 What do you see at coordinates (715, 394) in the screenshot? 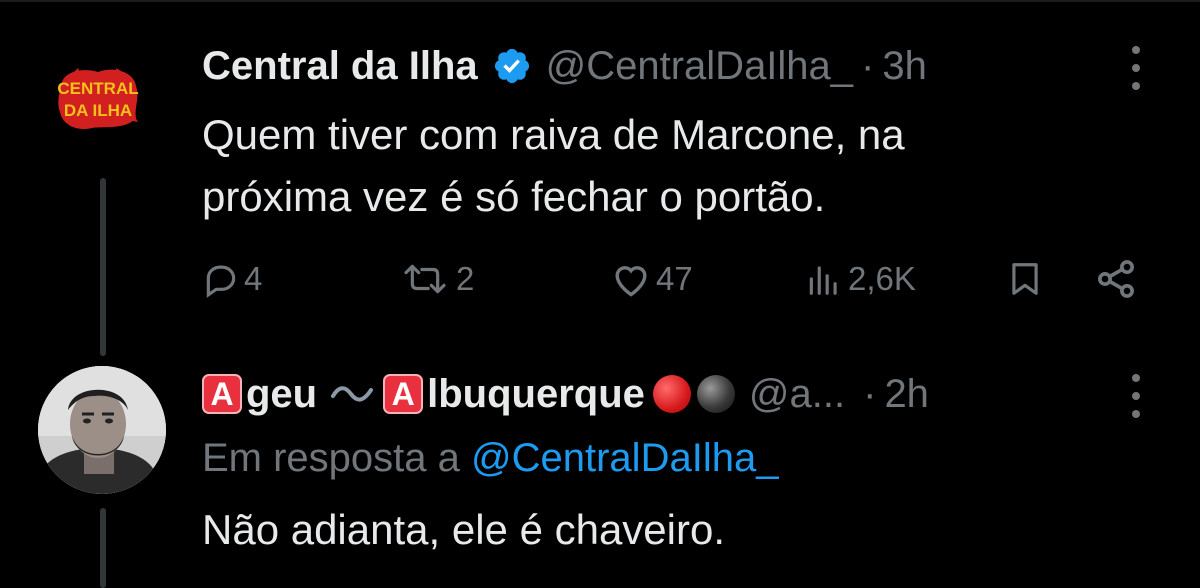
I see `black-circle-icon` at bounding box center [715, 394].